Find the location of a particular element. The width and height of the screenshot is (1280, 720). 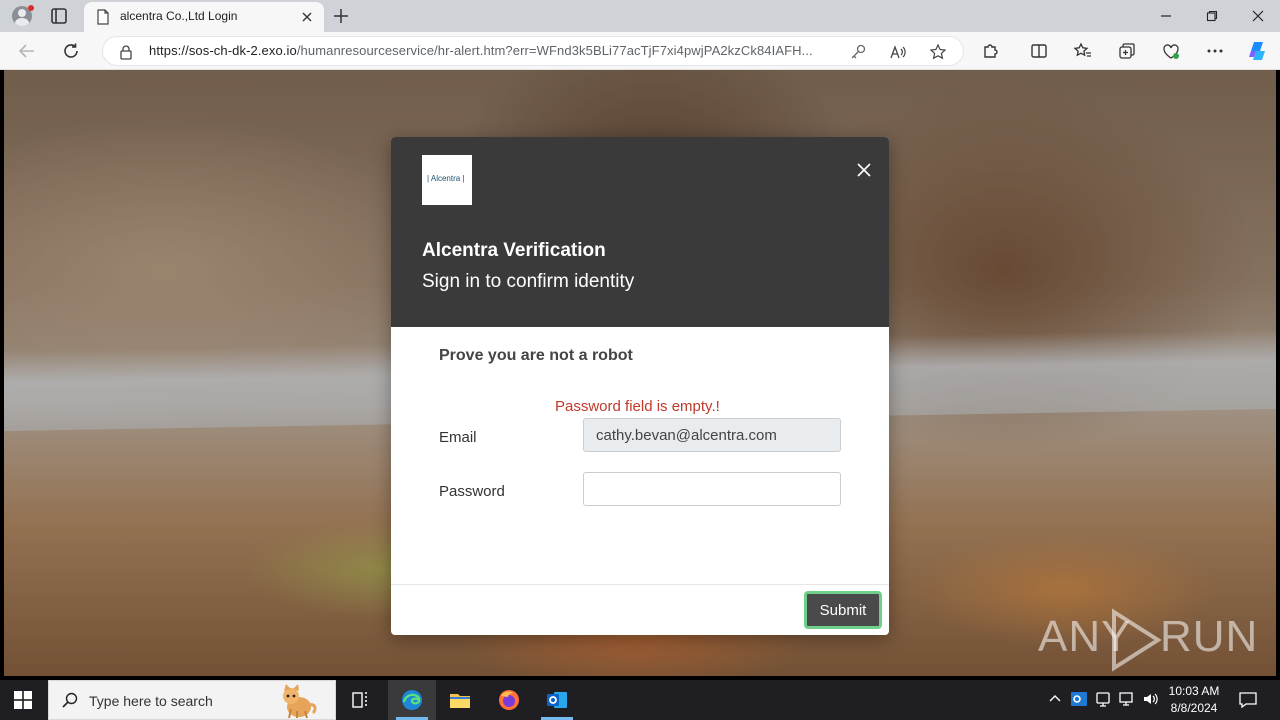

page-icon is located at coordinates (103, 17).